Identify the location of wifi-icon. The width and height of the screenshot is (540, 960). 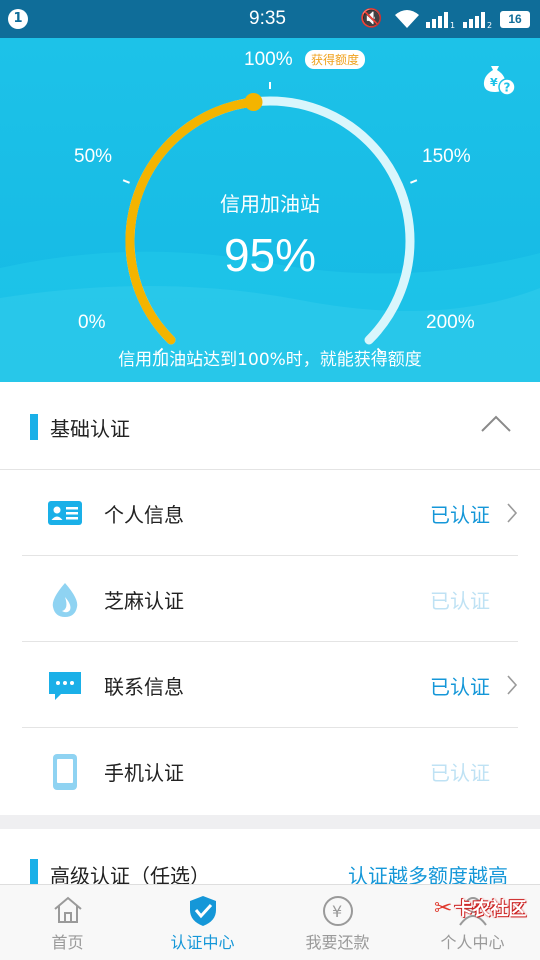
(407, 19).